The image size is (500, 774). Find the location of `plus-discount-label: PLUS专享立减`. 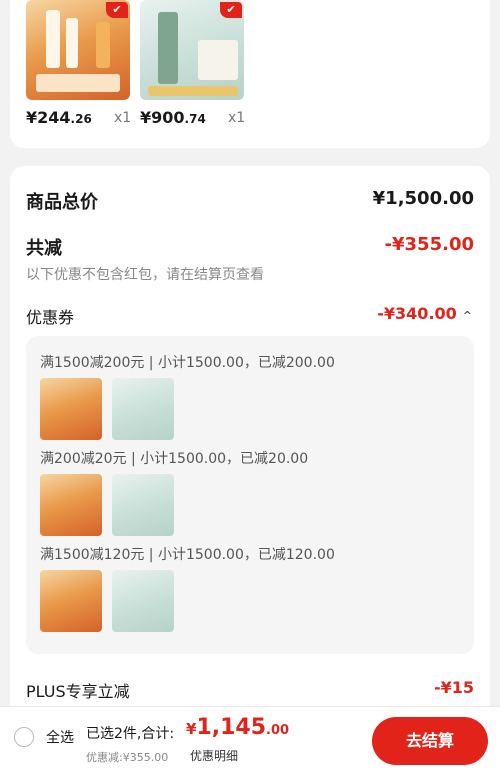

plus-discount-label: PLUS专享立减 is located at coordinates (78, 691).